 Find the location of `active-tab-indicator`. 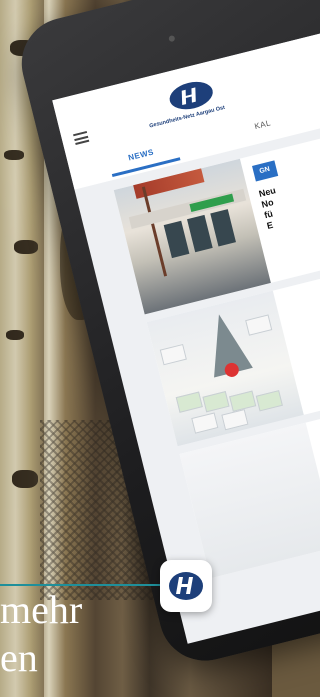

active-tab-indicator is located at coordinates (146, 167).